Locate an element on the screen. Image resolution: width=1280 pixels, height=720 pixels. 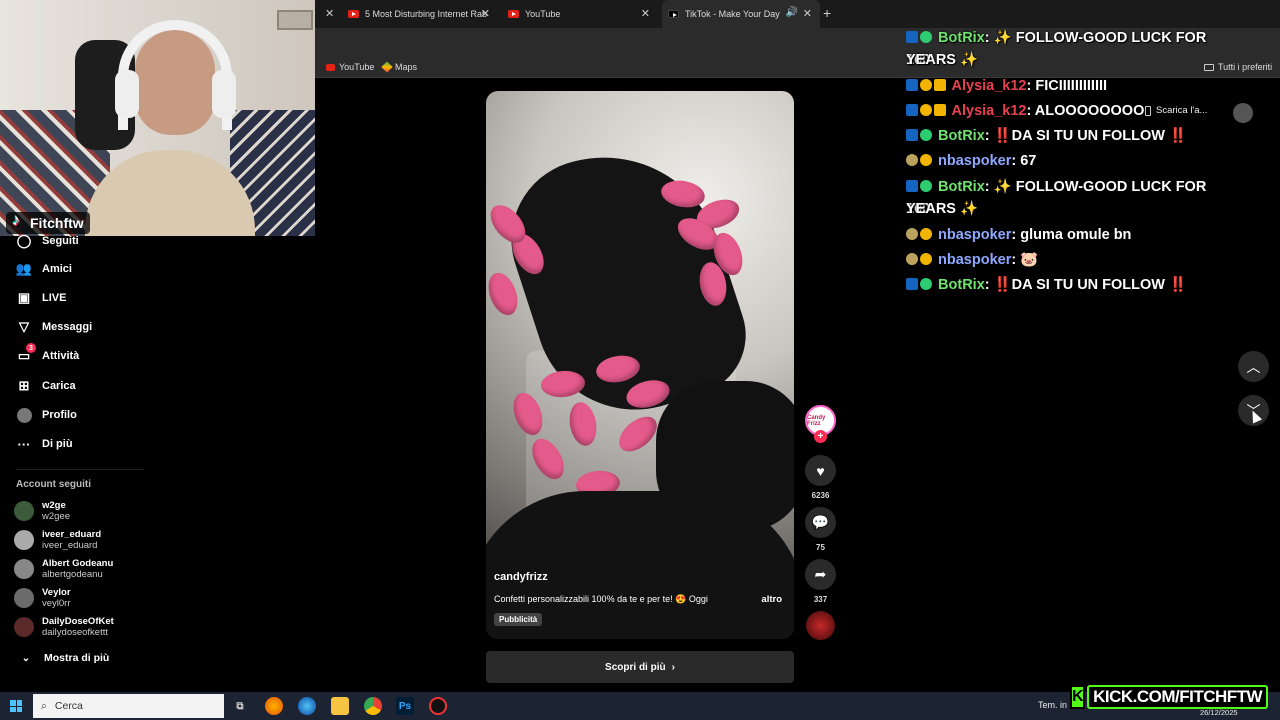
webcam-feed: Fitchftw is located at coordinates (157, 118).